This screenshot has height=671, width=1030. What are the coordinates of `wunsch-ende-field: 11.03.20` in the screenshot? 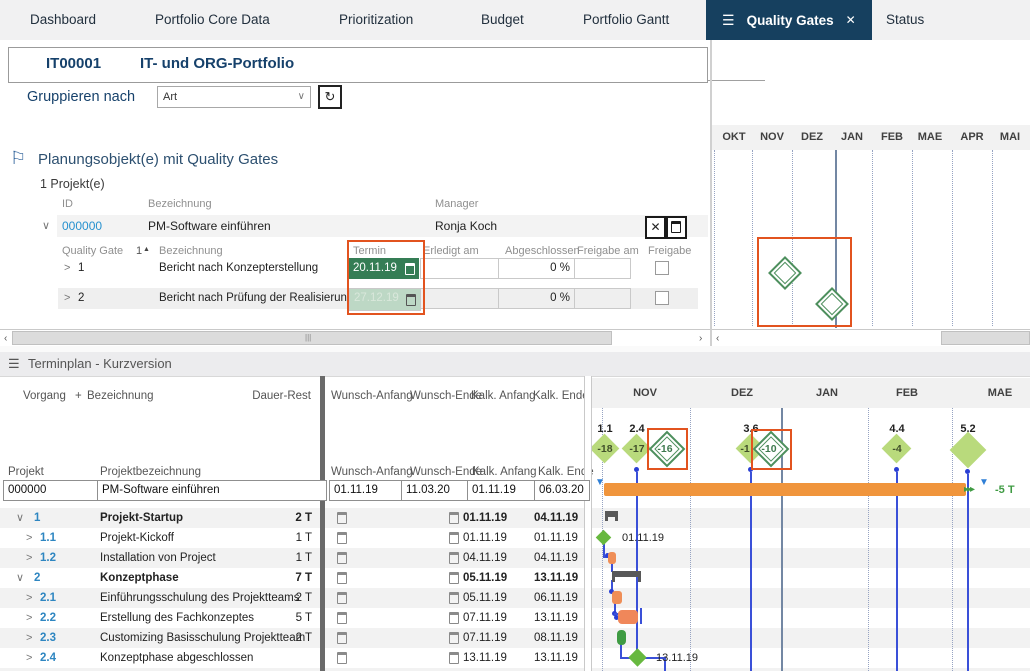 It's located at (435, 490).